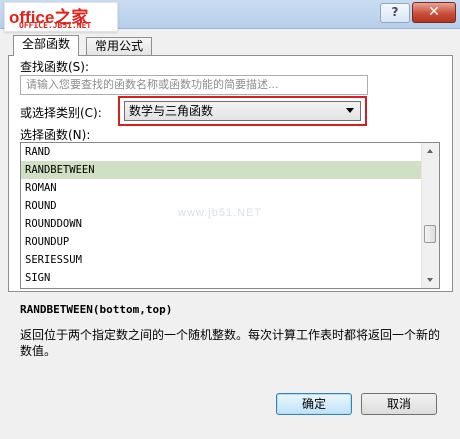 This screenshot has width=460, height=439. Describe the element at coordinates (221, 242) in the screenshot. I see `list-item: ROUNDUP` at that location.